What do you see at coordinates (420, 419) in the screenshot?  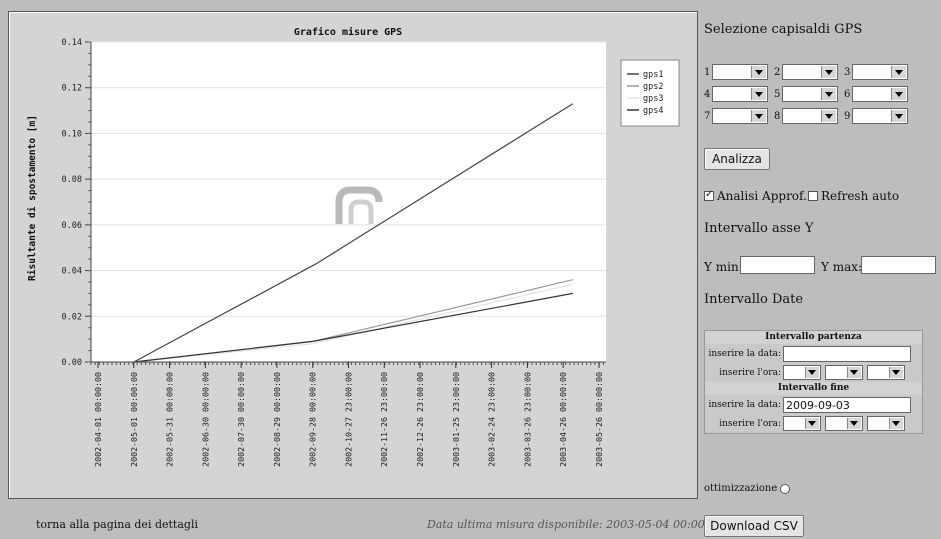 I see `x-tick-label: 2002-12-26 23:00:00` at bounding box center [420, 419].